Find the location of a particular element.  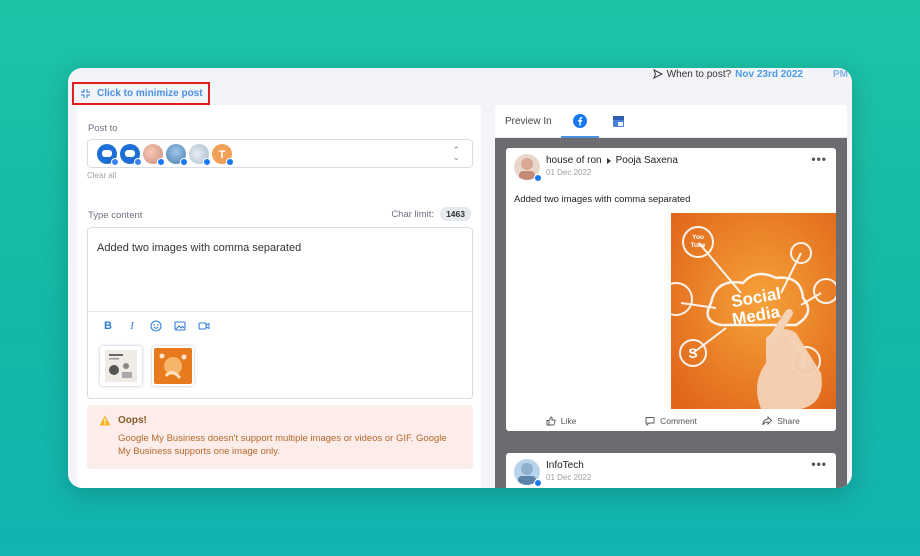

account-avatar: T is located at coordinates (223, 154).